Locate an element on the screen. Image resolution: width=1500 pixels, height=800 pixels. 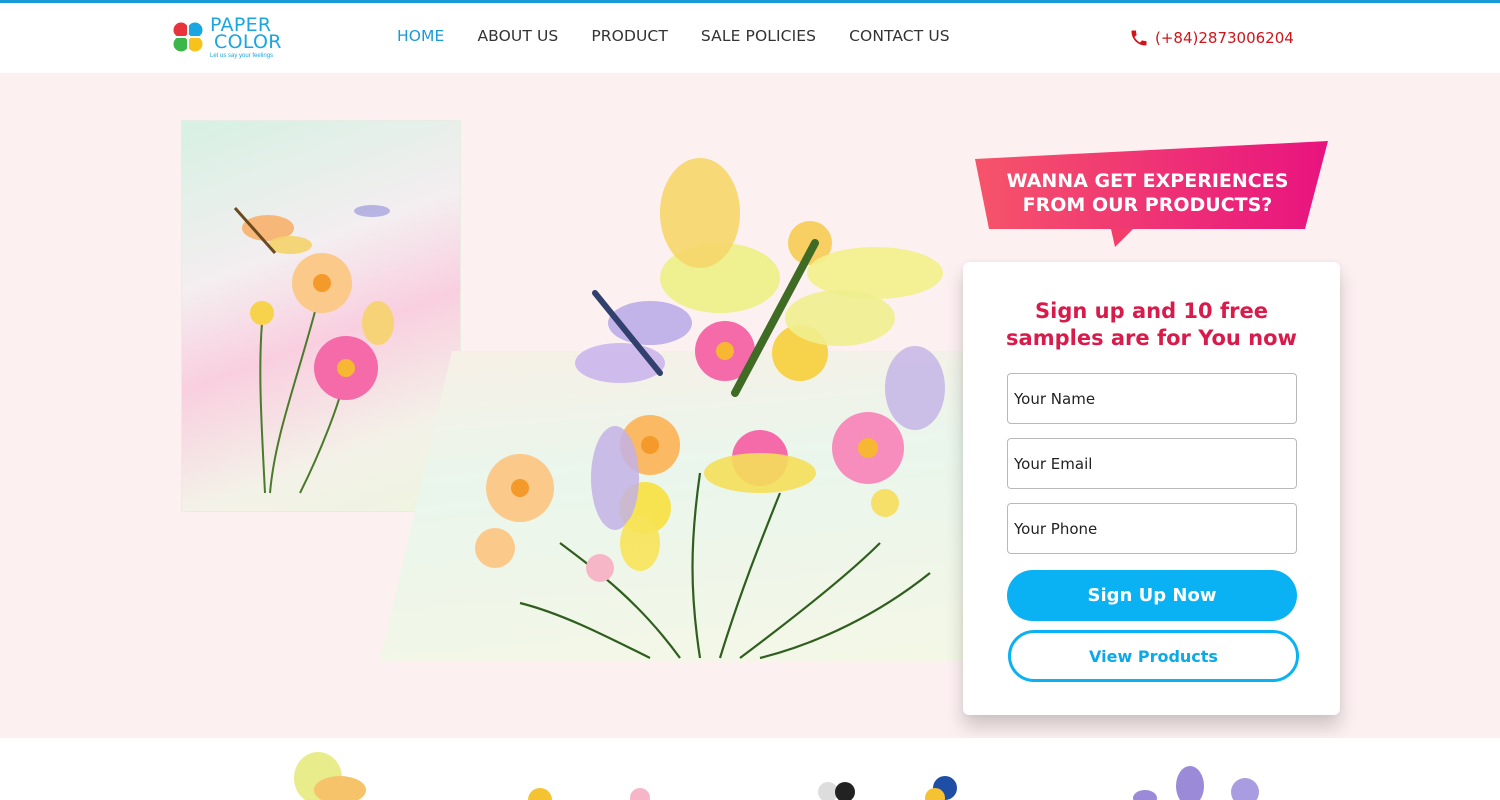
phone-number: (+84)2873006204 is located at coordinates (1224, 38).